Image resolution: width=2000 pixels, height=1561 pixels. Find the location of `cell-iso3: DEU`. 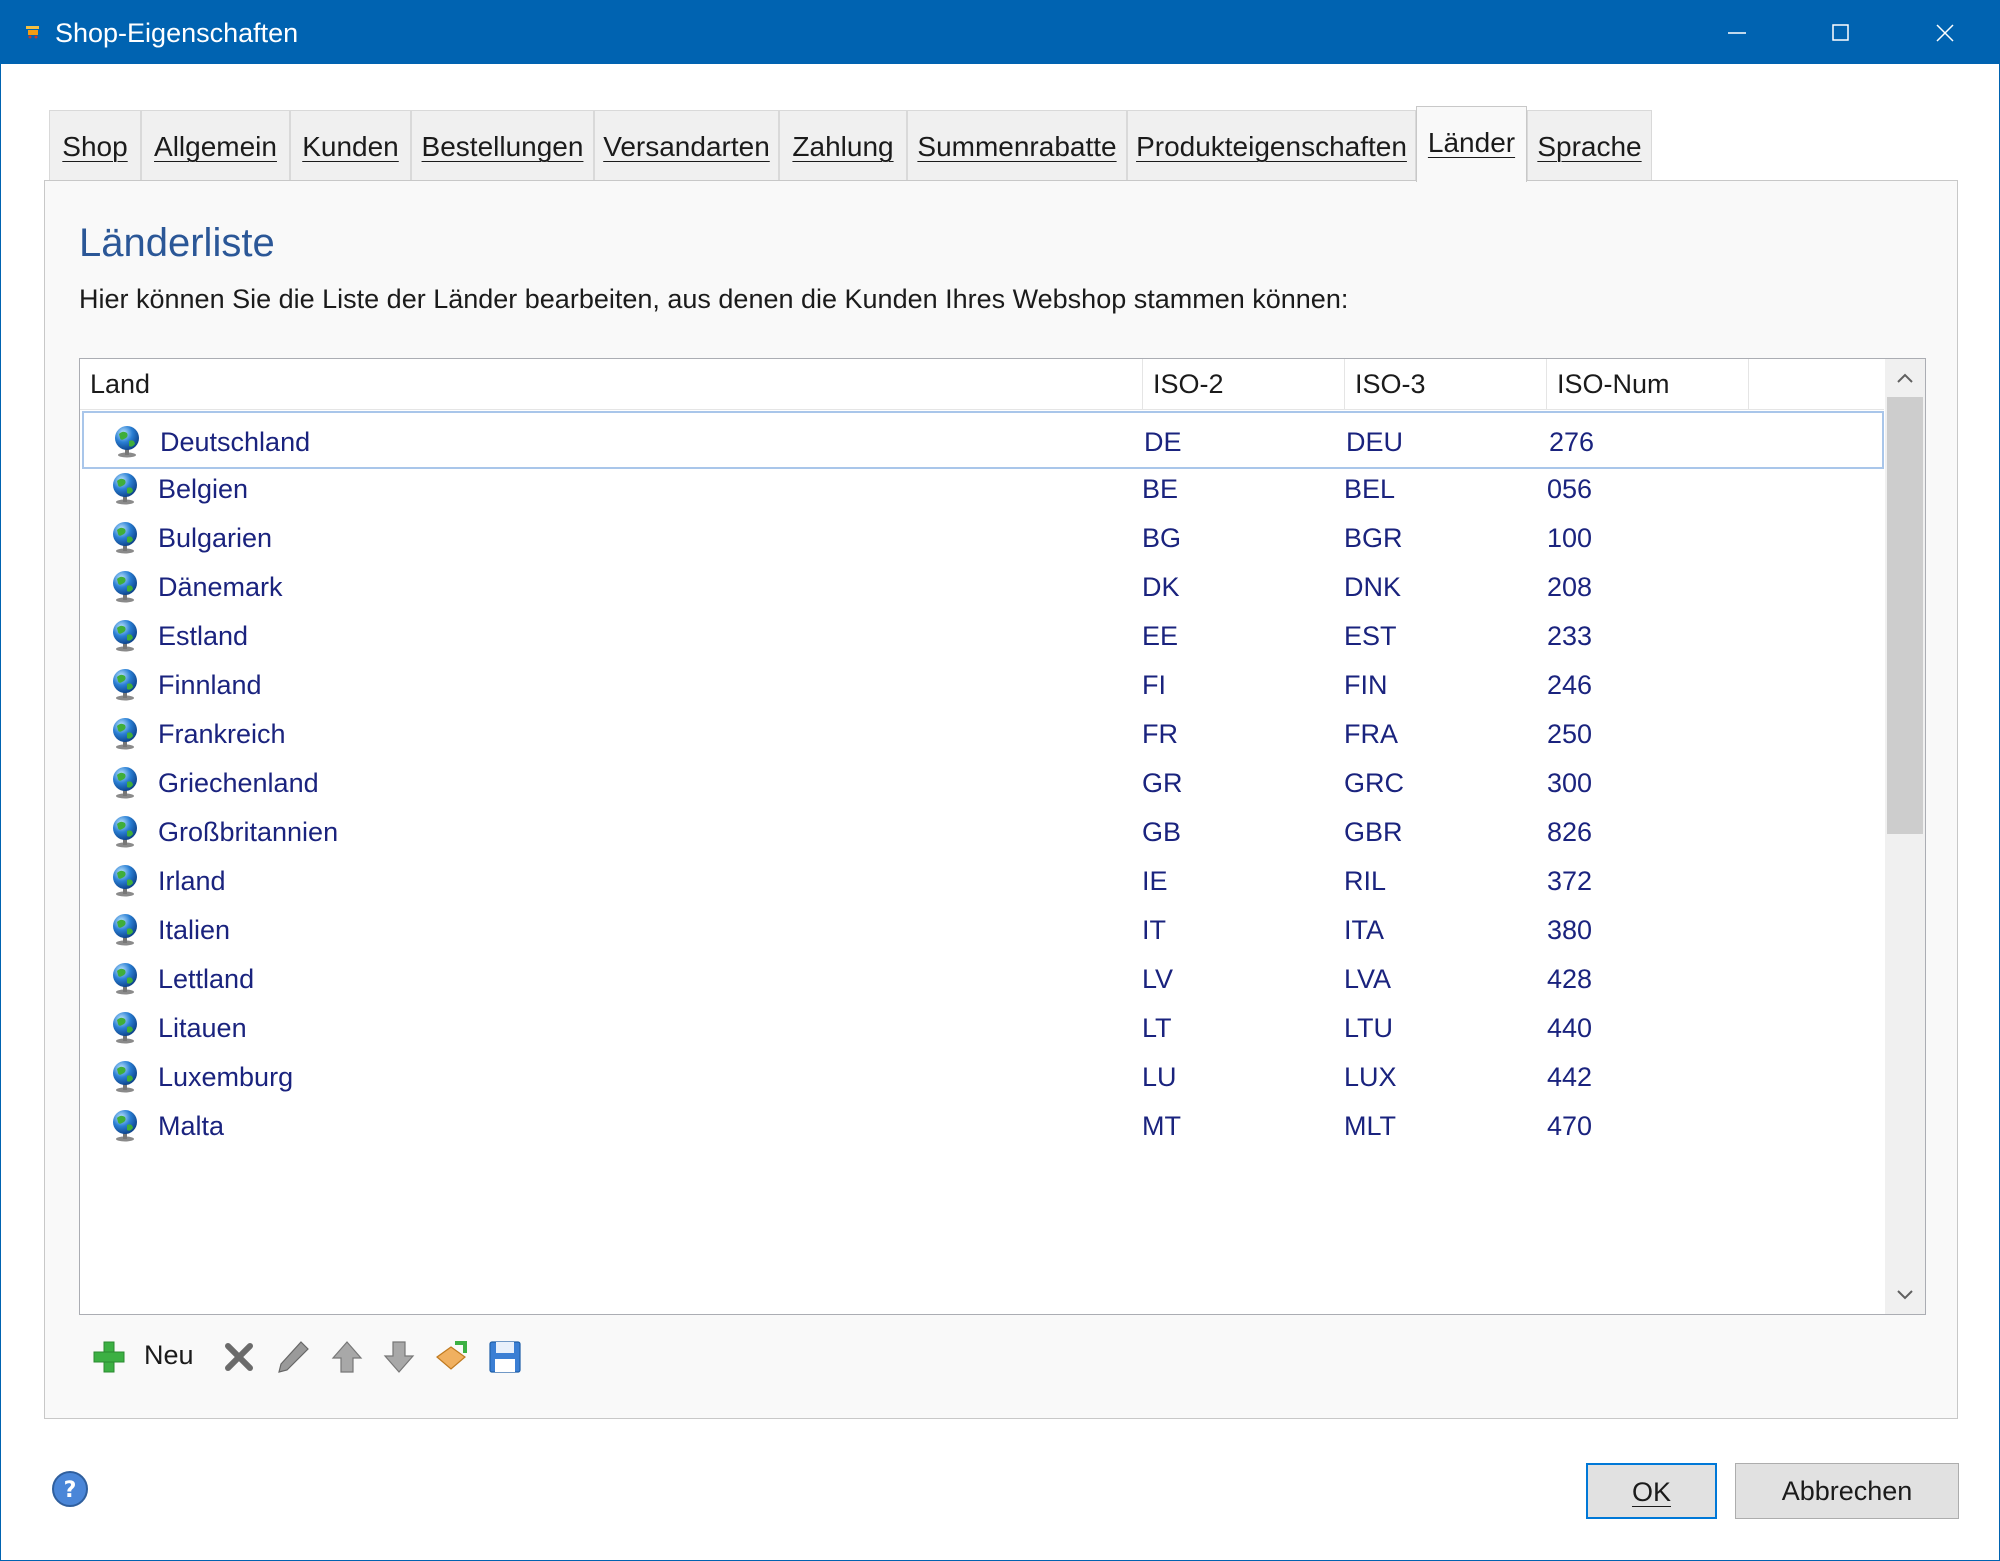

cell-iso3: DEU is located at coordinates (1375, 442).